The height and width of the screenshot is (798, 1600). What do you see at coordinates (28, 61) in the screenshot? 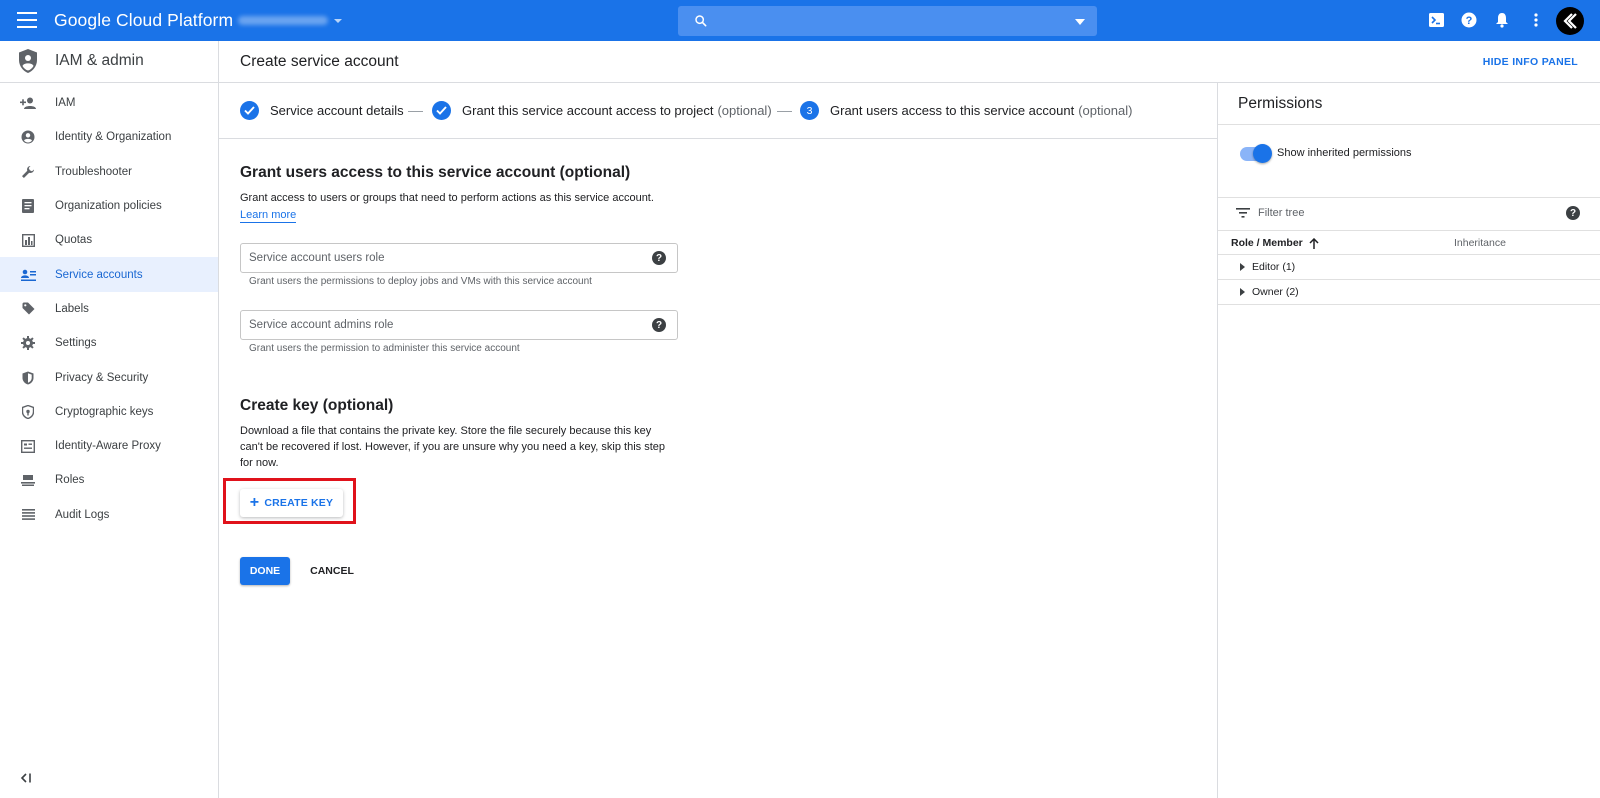
I see `iam-shield-icon` at bounding box center [28, 61].